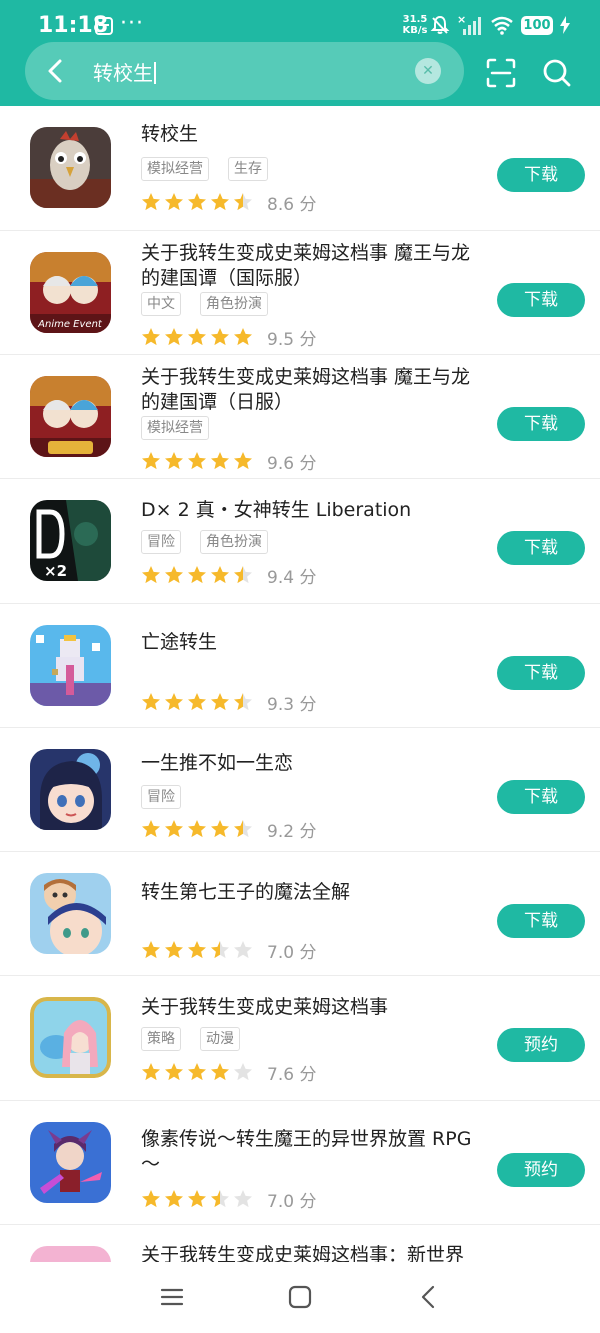 The height and width of the screenshot is (1333, 600). Describe the element at coordinates (313, 134) in the screenshot. I see `app-title: 转校生` at that location.